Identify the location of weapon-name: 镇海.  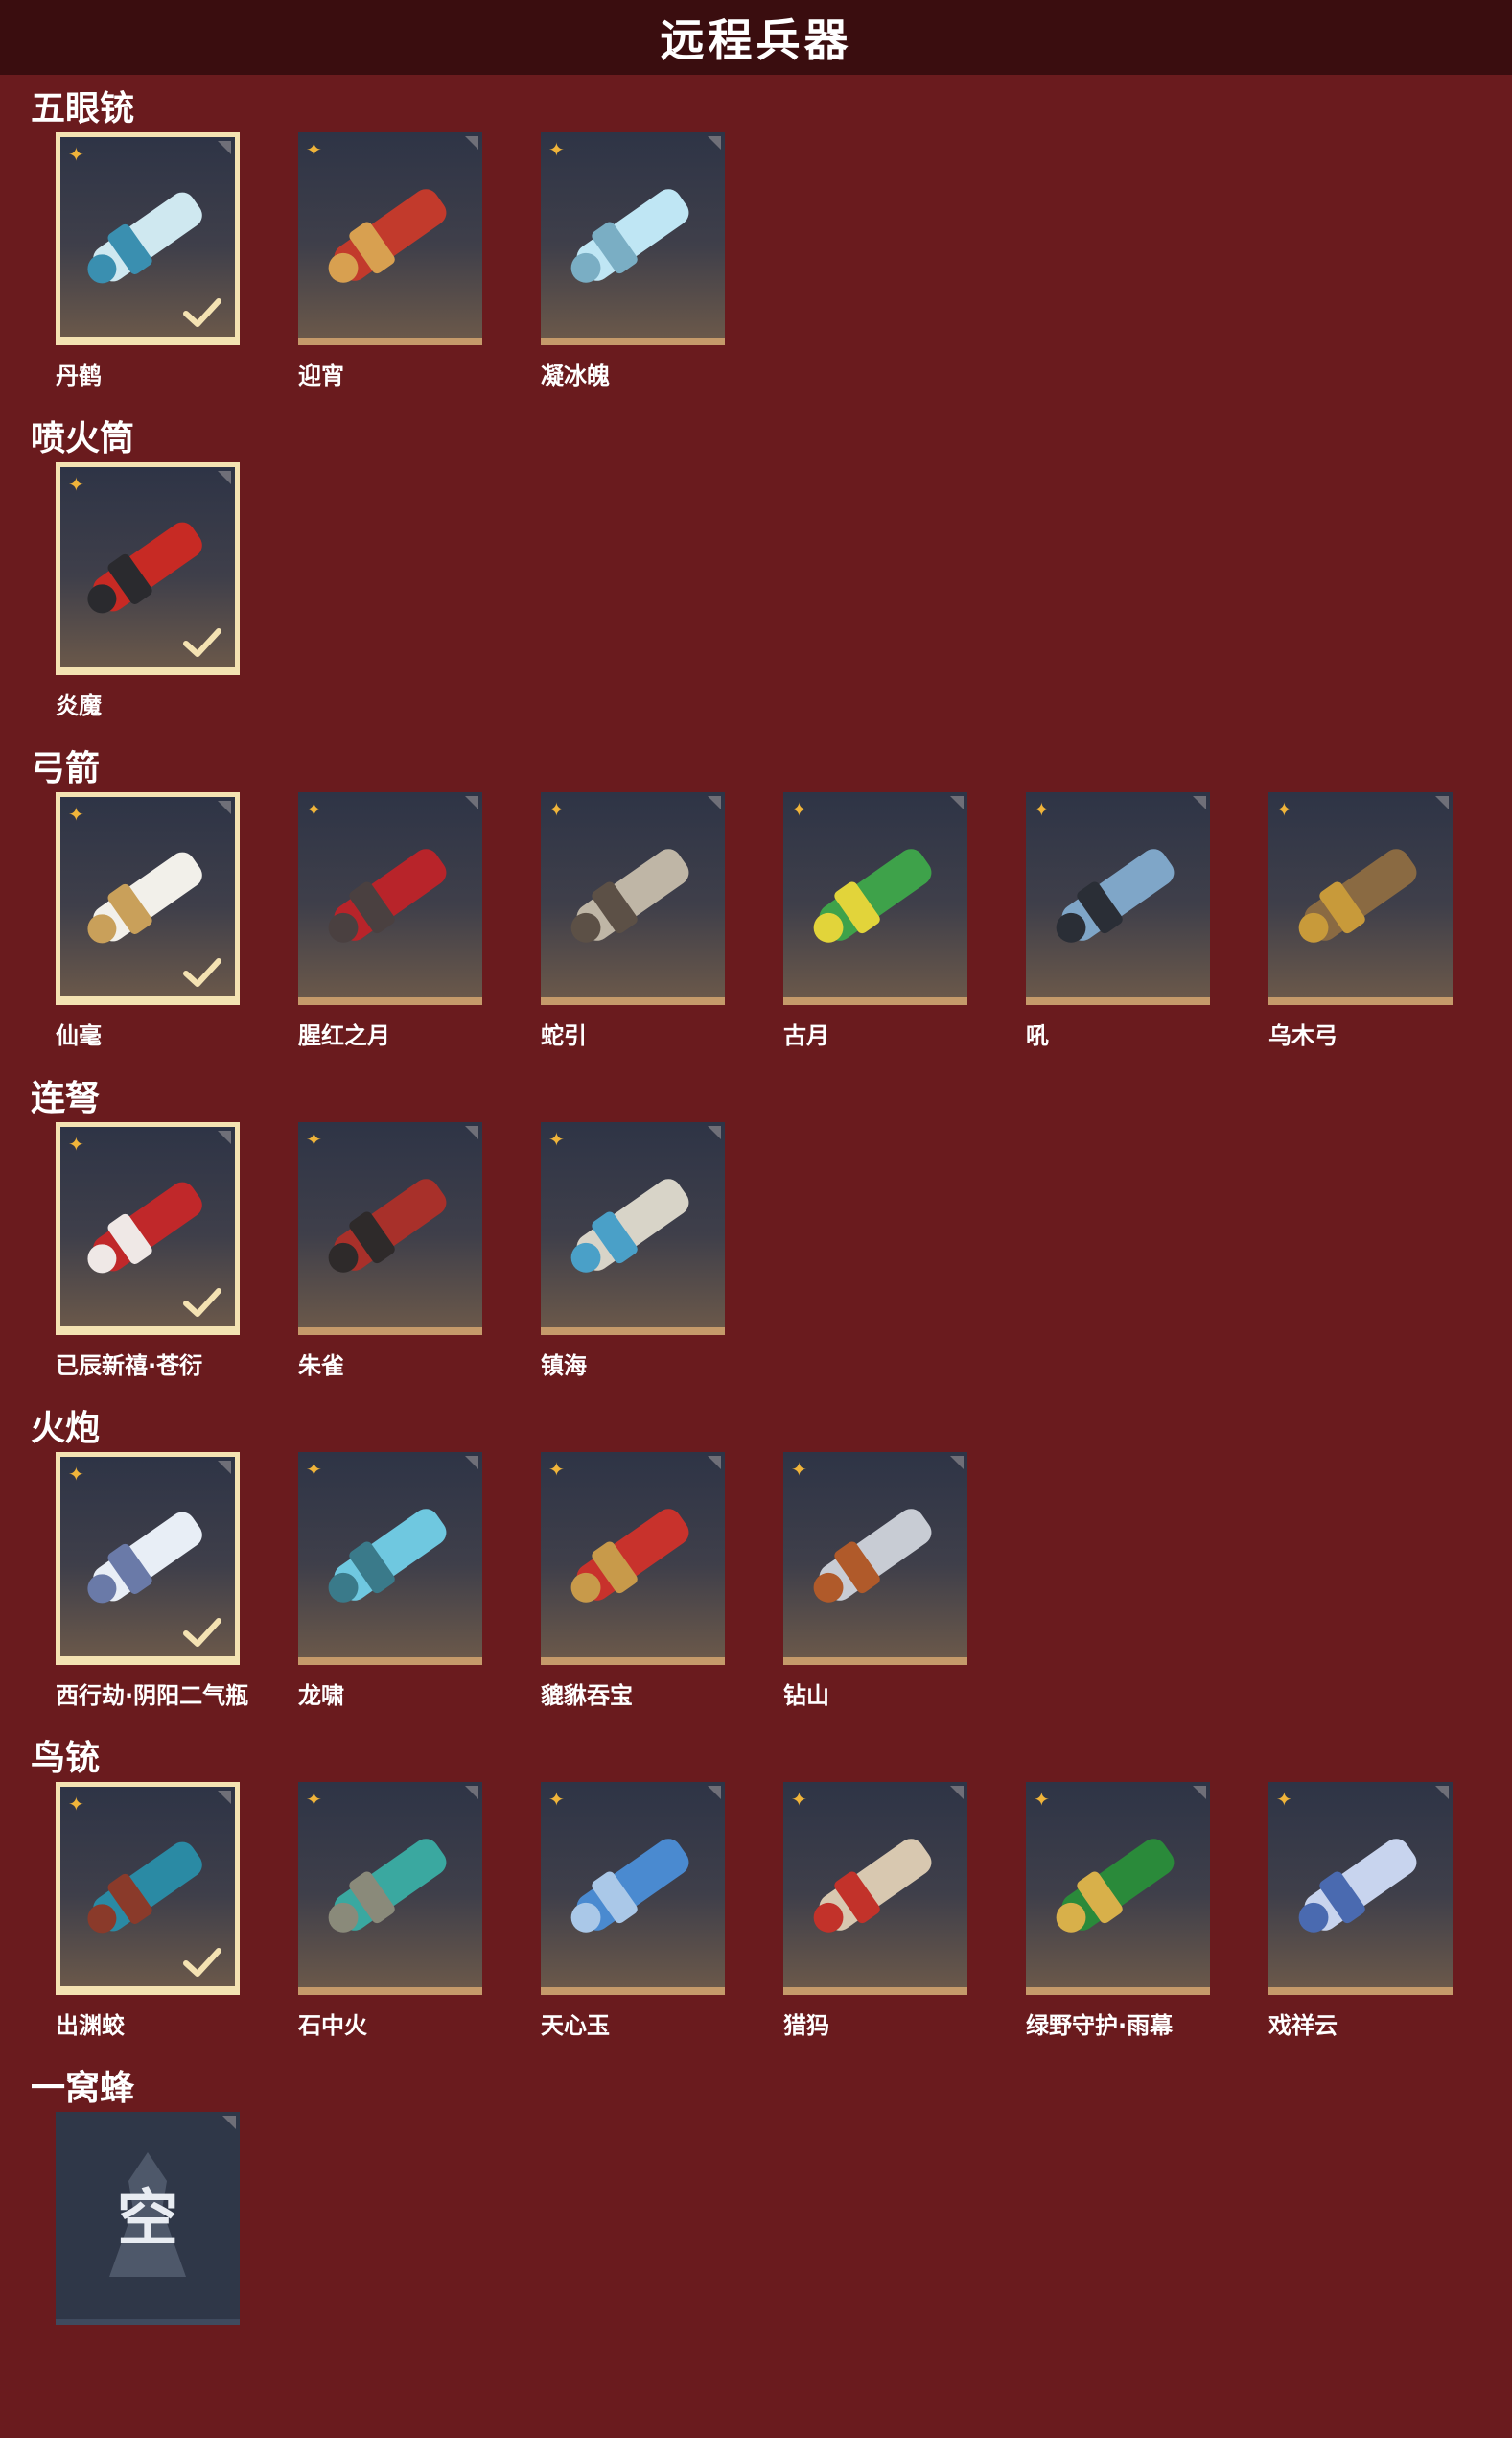
(564, 1365).